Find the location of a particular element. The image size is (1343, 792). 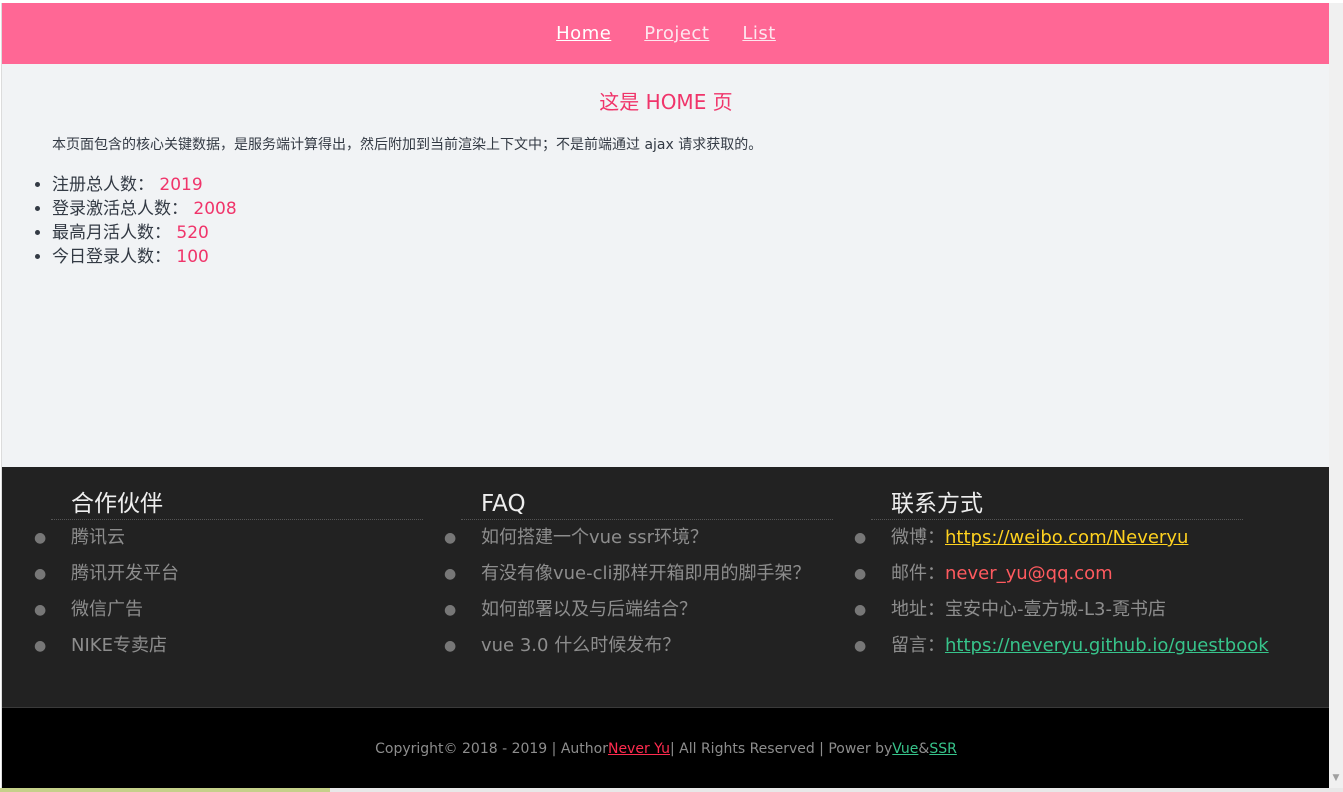

partner-label: 腾讯云 is located at coordinates (98, 537).